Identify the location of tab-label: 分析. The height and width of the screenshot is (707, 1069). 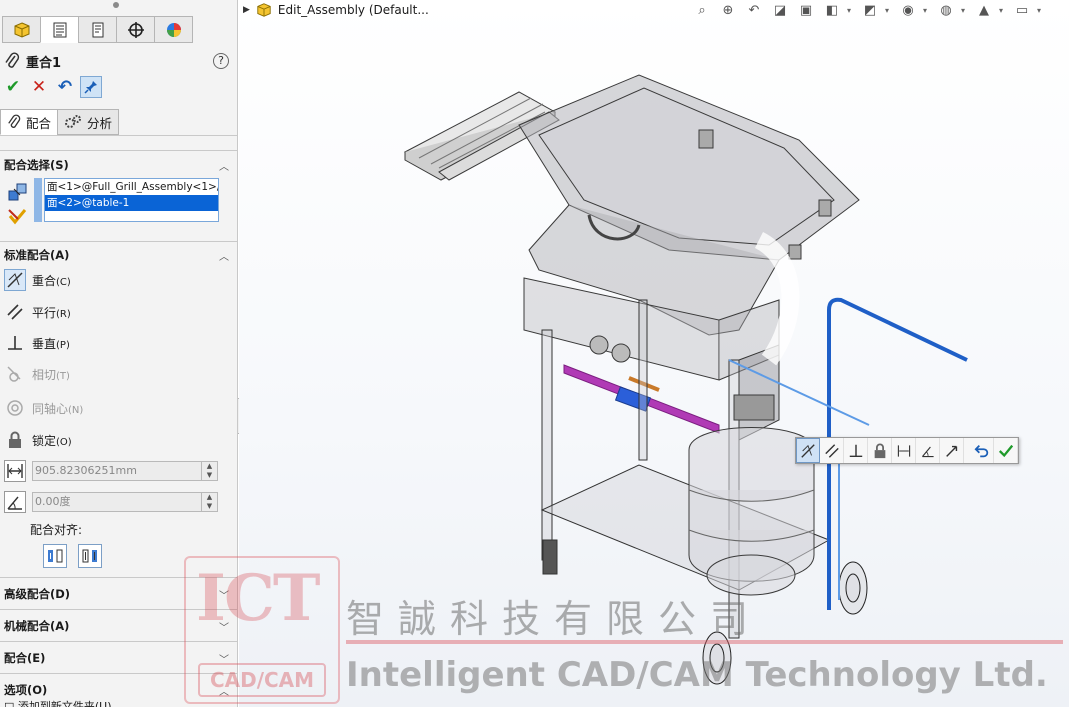
(100, 123).